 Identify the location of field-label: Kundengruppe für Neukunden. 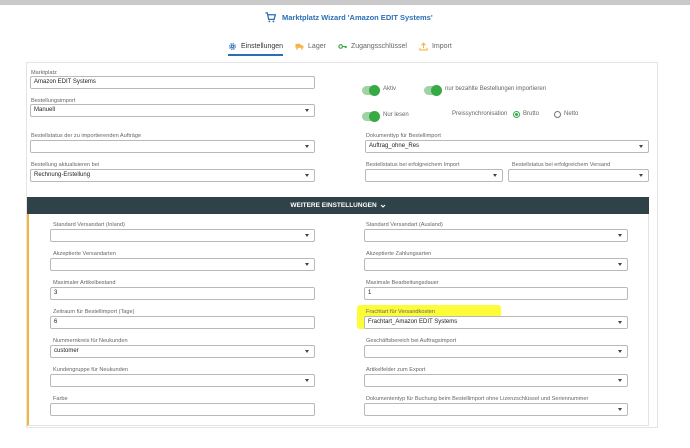
(90, 370).